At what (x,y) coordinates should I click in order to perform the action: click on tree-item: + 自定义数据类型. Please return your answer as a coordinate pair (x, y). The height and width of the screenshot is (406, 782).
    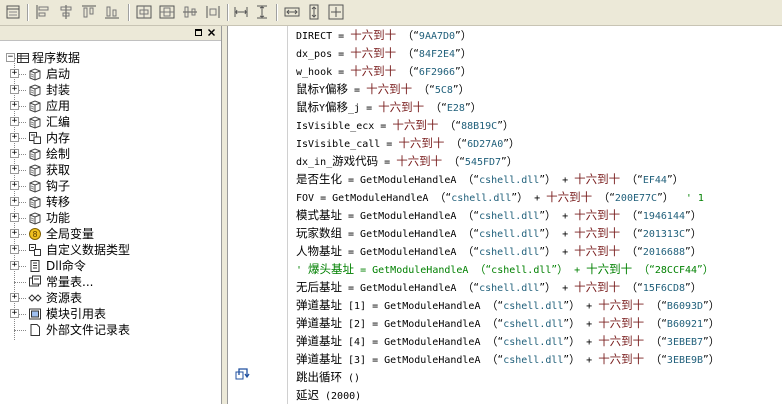
    Looking at the image, I should click on (110, 250).